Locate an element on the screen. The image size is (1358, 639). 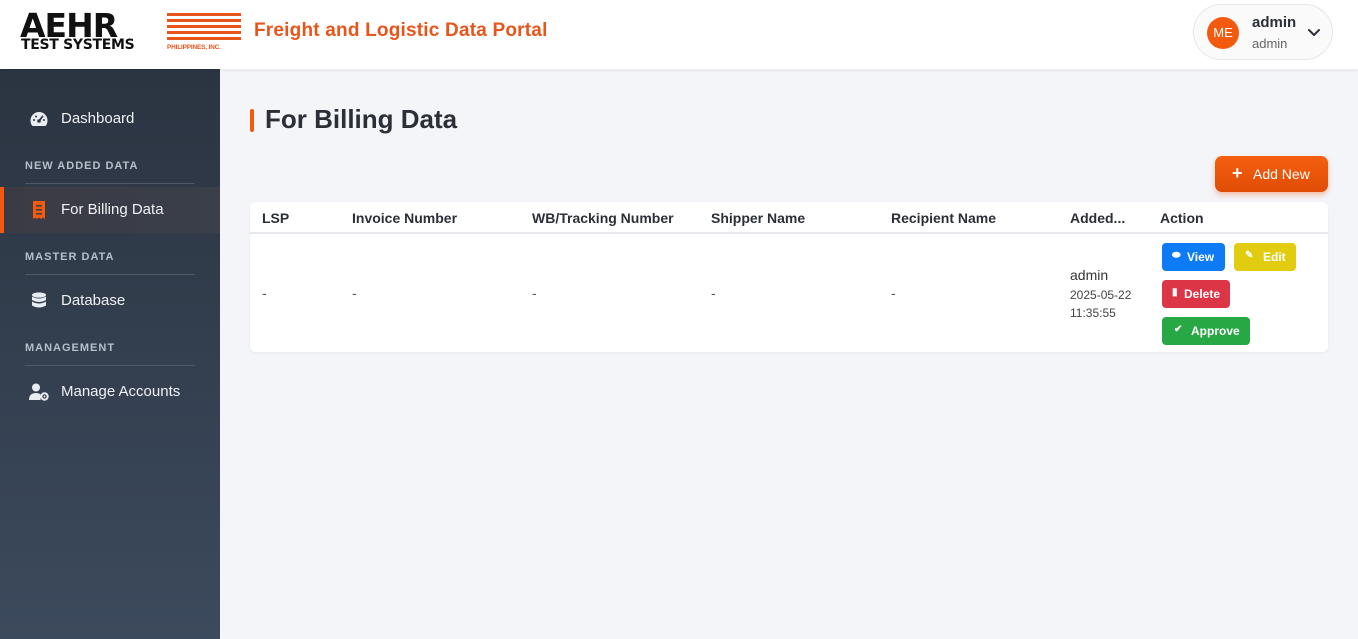
sidebar-item-for-billing-data: For Billing Data is located at coordinates (110, 210).